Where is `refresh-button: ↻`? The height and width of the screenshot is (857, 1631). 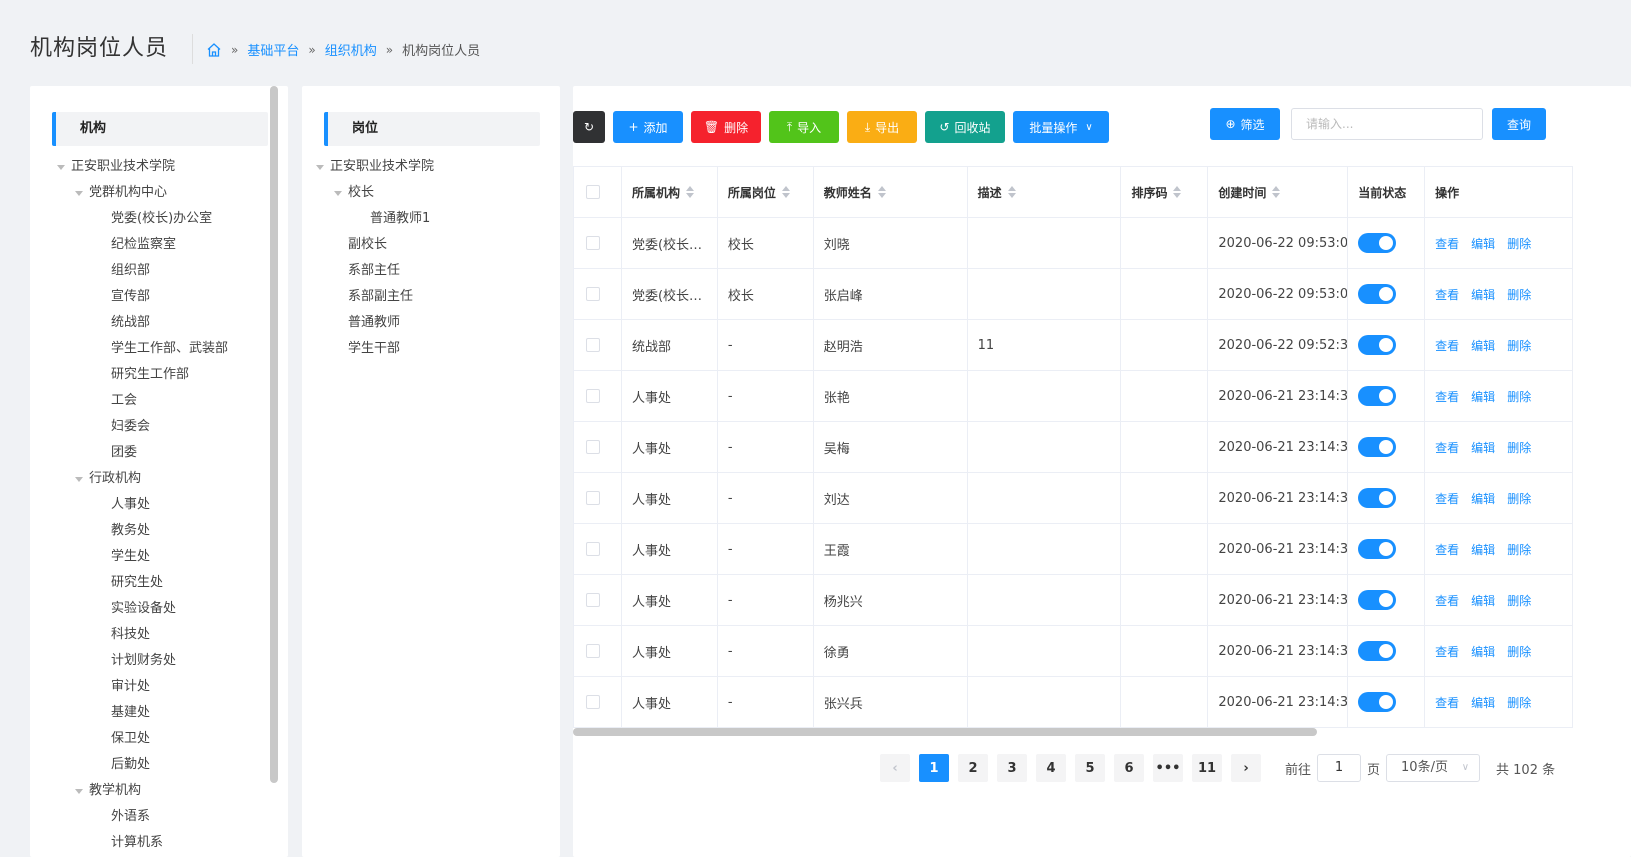 refresh-button: ↻ is located at coordinates (589, 127).